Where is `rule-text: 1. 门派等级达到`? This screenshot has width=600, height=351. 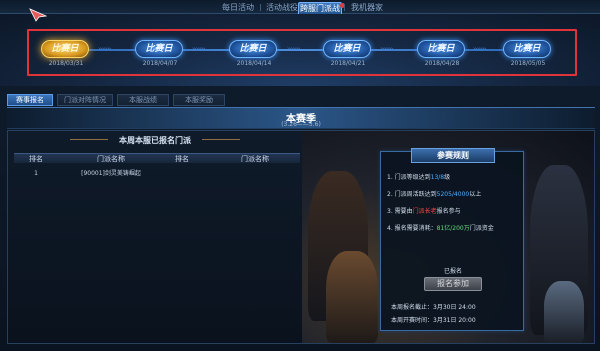 rule-text: 1. 门派等级达到 is located at coordinates (409, 177).